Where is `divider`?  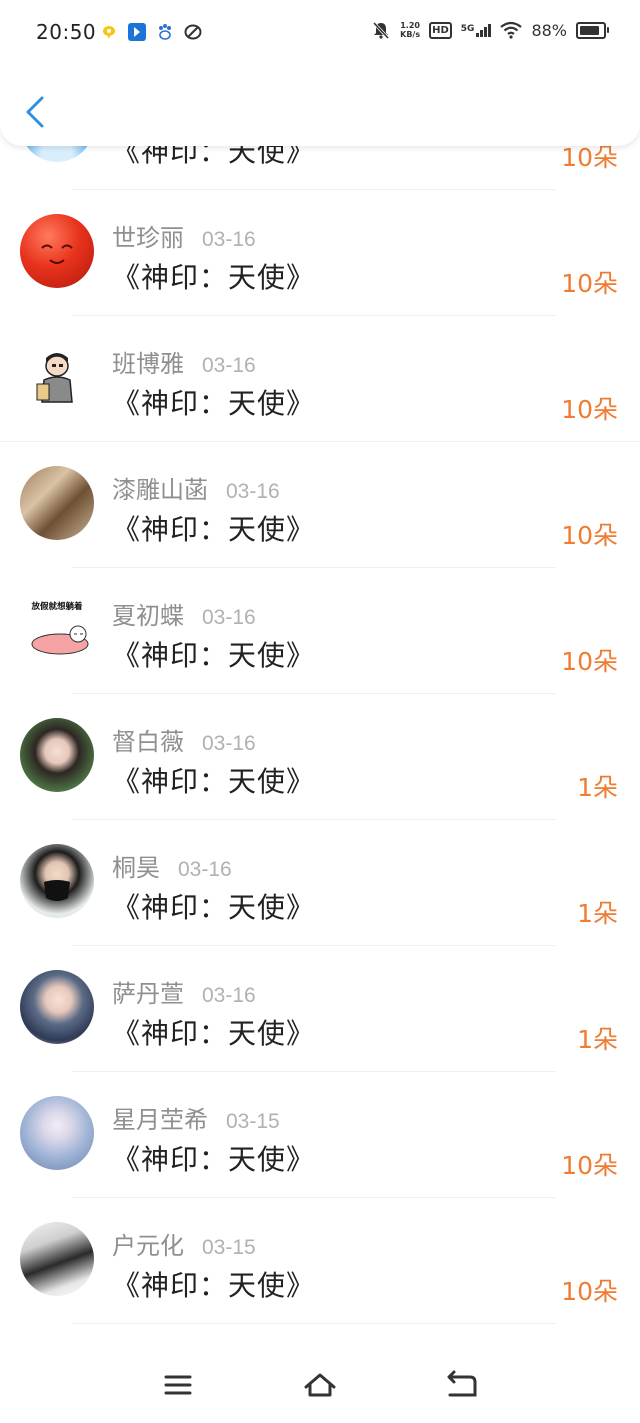 divider is located at coordinates (314, 1323).